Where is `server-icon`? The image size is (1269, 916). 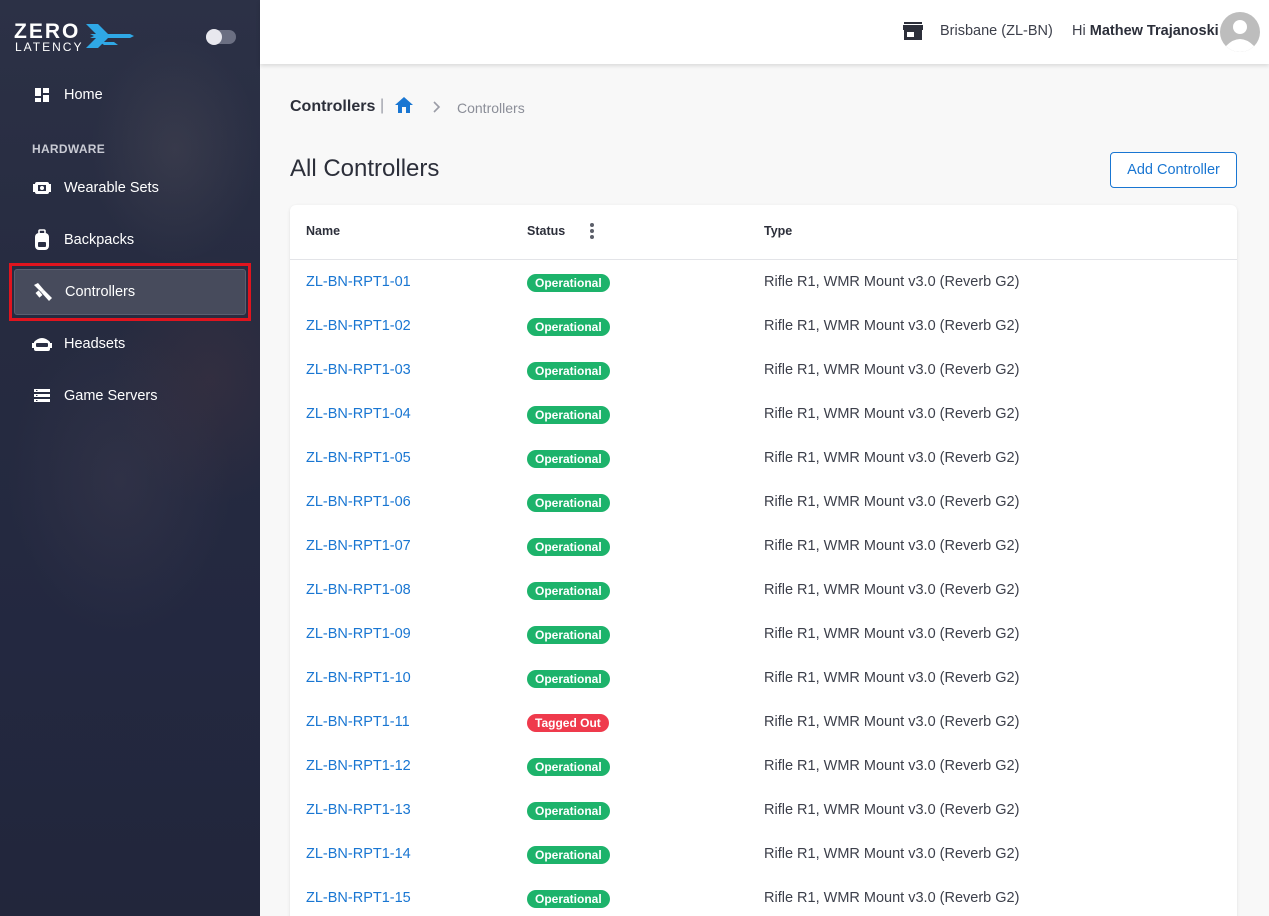 server-icon is located at coordinates (42, 396).